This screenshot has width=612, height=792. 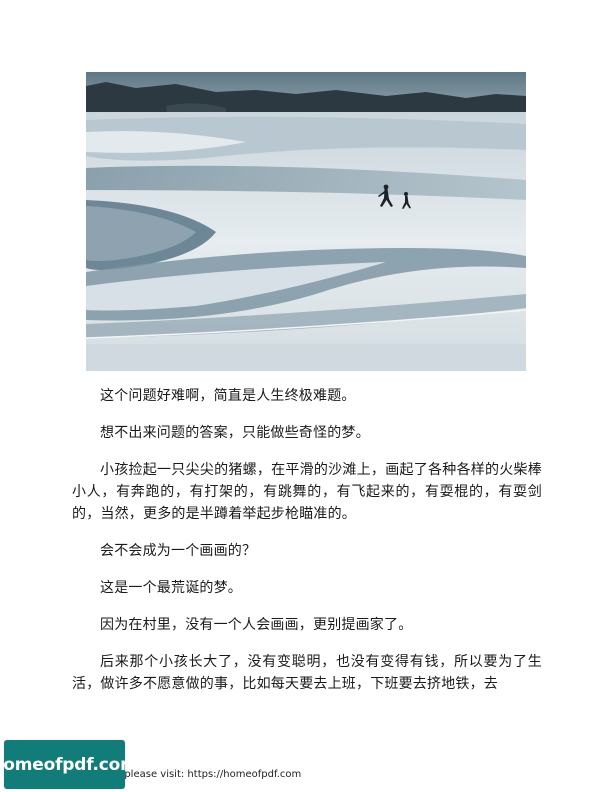 What do you see at coordinates (178, 551) in the screenshot?
I see `paragraph-4: 会不会成为一个画画的？` at bounding box center [178, 551].